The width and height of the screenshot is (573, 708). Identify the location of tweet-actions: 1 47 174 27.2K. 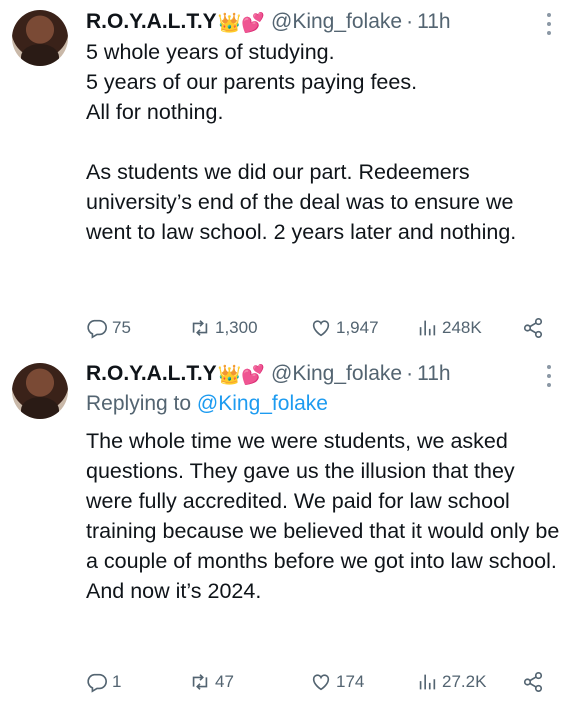
(321, 682).